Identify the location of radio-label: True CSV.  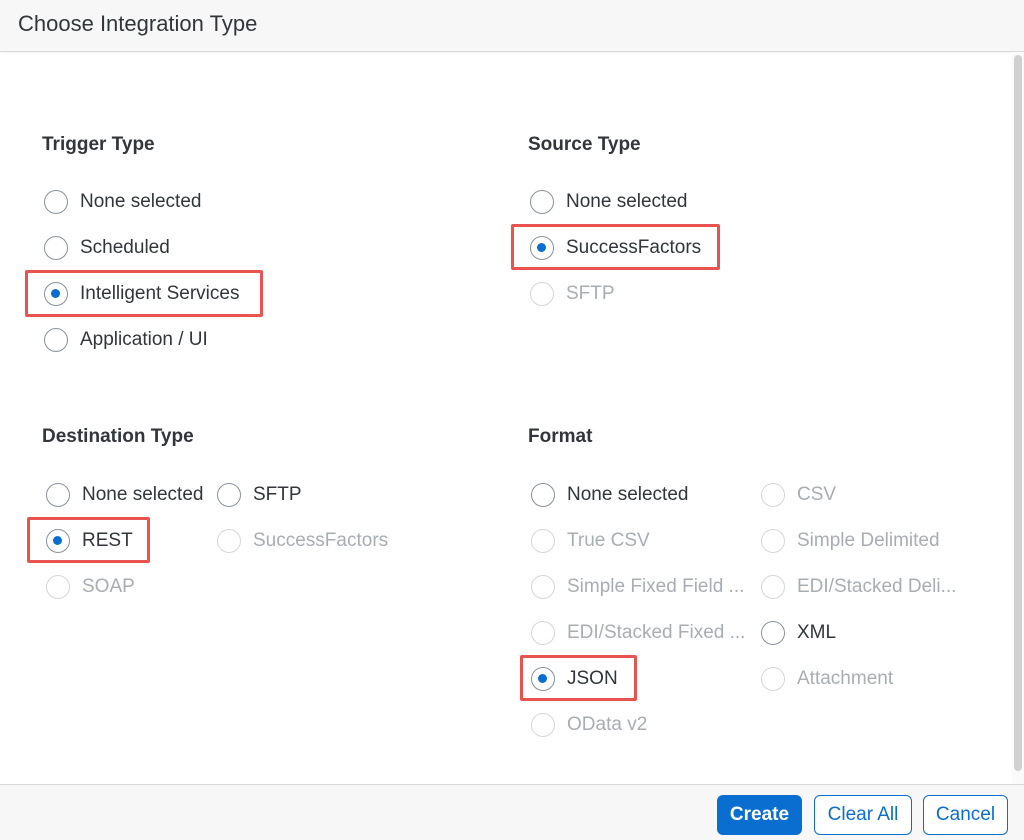
(608, 540).